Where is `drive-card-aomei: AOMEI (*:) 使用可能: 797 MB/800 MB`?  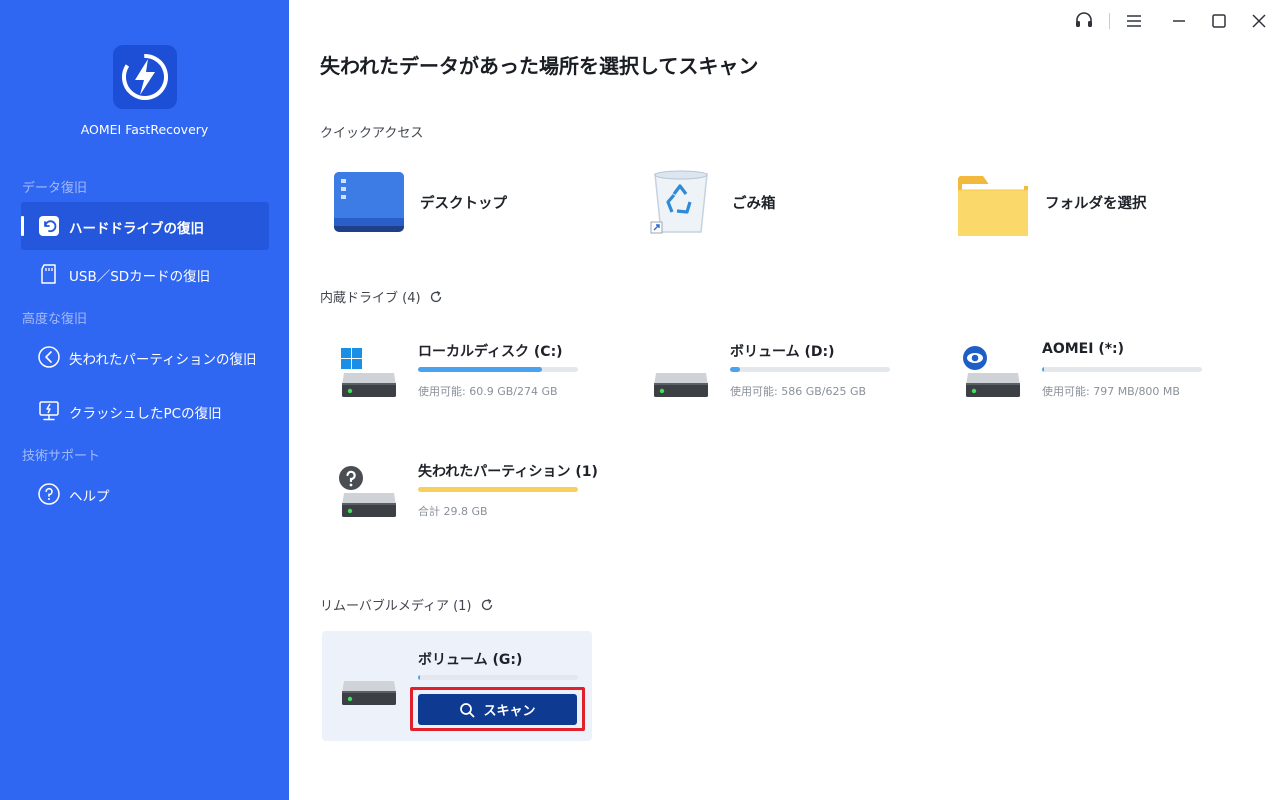
drive-card-aomei: AOMEI (*:) 使用可能: 797 MB/800 MB is located at coordinates (1094, 372).